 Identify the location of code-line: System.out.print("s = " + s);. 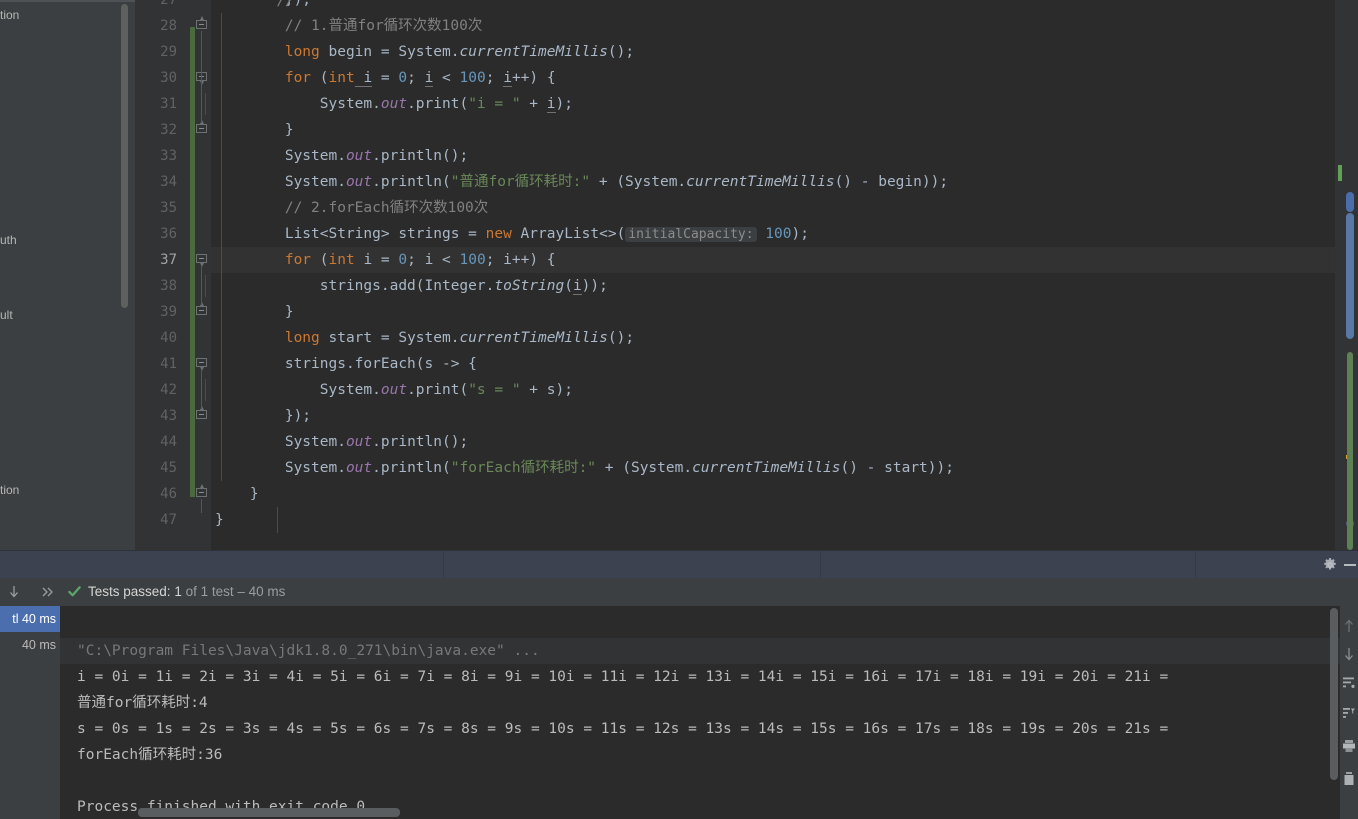
(784, 390).